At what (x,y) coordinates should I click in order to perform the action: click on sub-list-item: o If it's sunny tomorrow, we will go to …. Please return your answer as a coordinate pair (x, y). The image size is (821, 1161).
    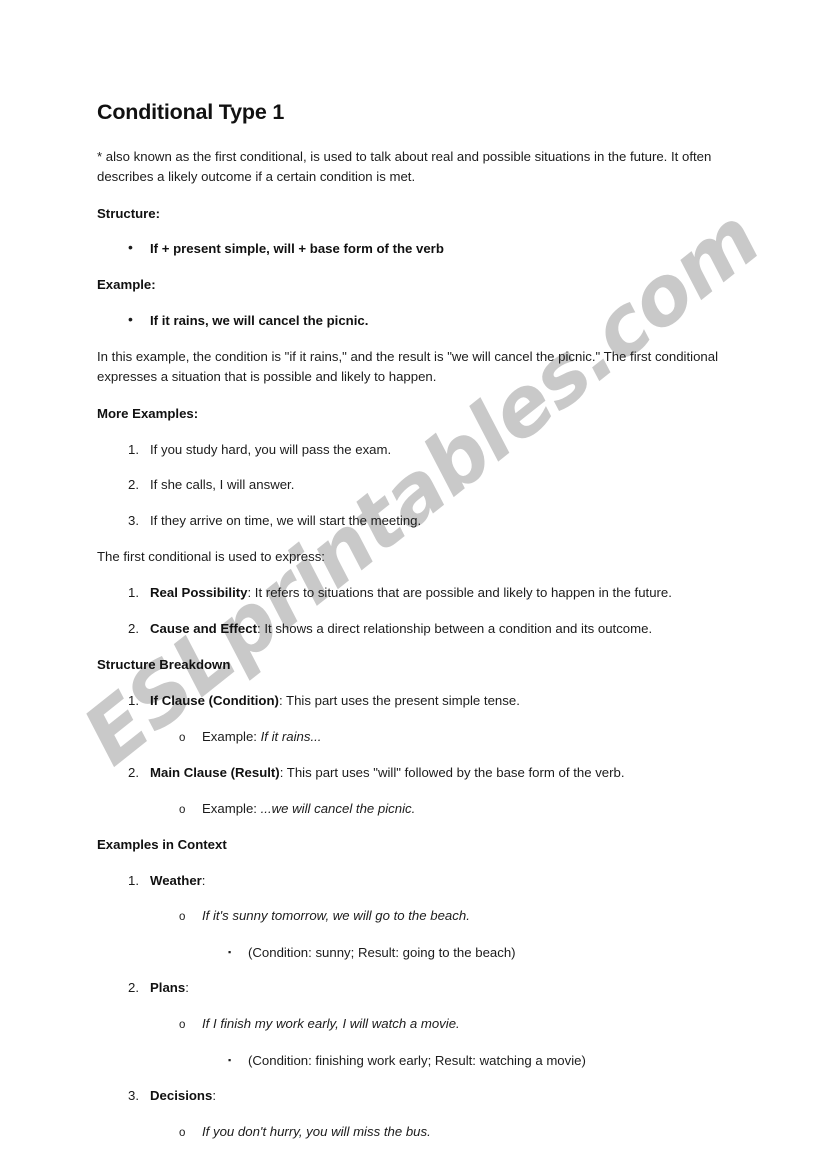
    Looking at the image, I should click on (411, 916).